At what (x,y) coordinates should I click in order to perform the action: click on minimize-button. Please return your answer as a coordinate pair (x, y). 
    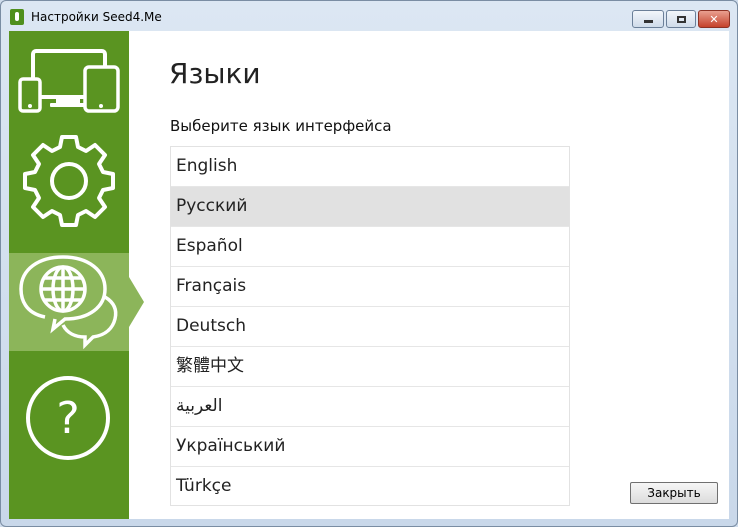
    Looking at the image, I should click on (648, 19).